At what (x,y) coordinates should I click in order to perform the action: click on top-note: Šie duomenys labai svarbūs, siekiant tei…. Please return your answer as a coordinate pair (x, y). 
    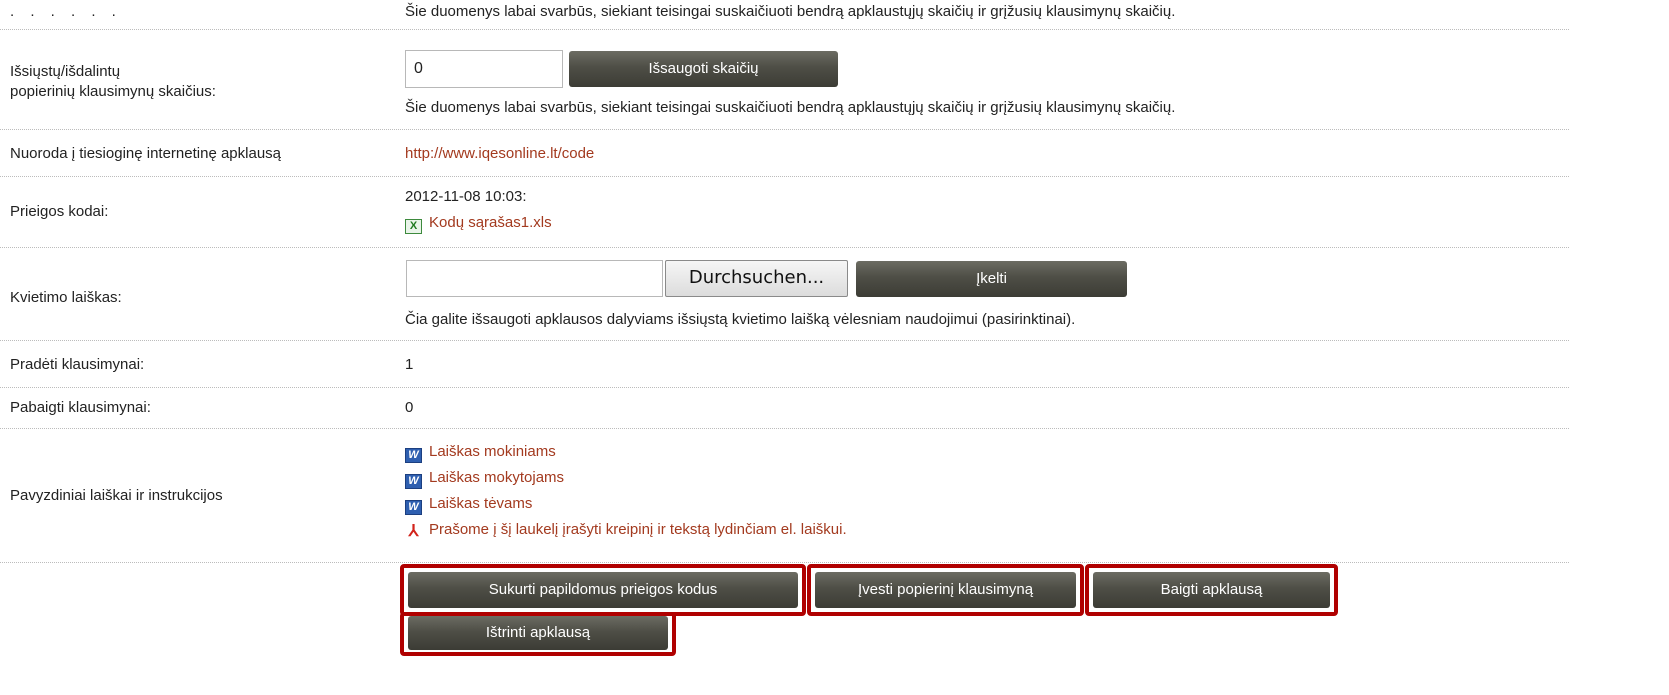
    Looking at the image, I should click on (790, 11).